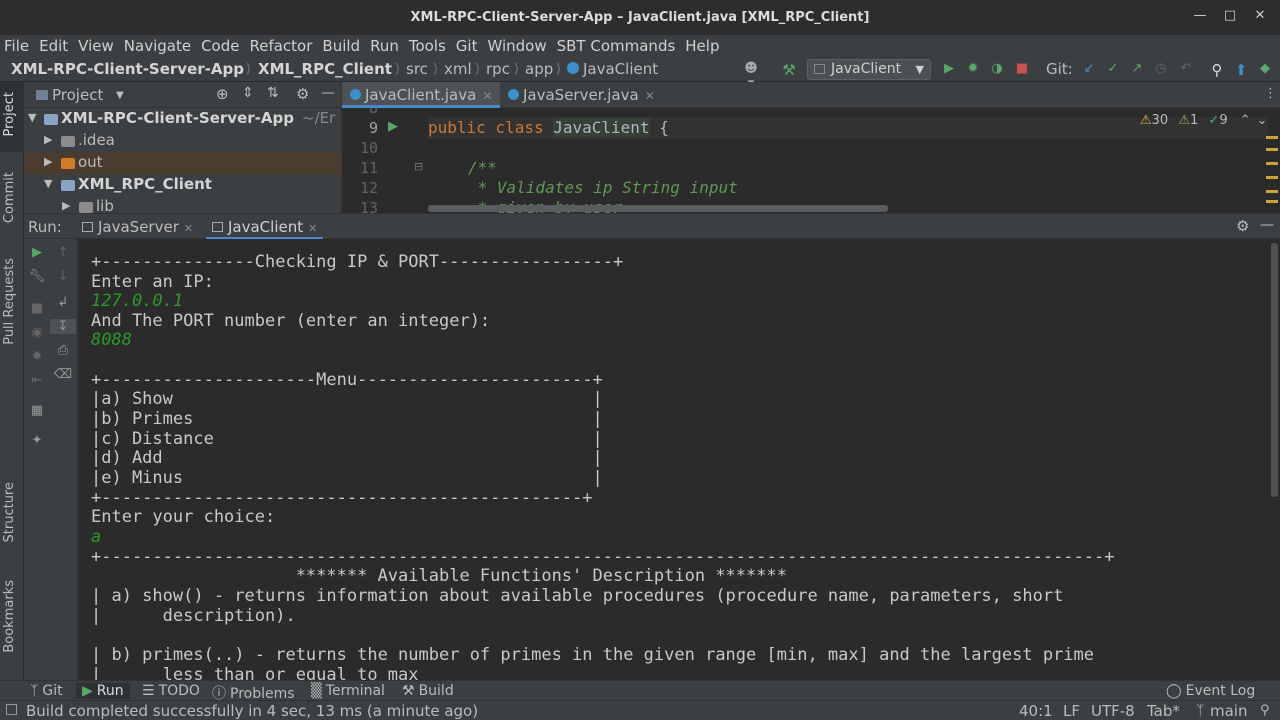 This screenshot has width=1280, height=720. I want to click on lock-icon: ⚲, so click(1265, 710).